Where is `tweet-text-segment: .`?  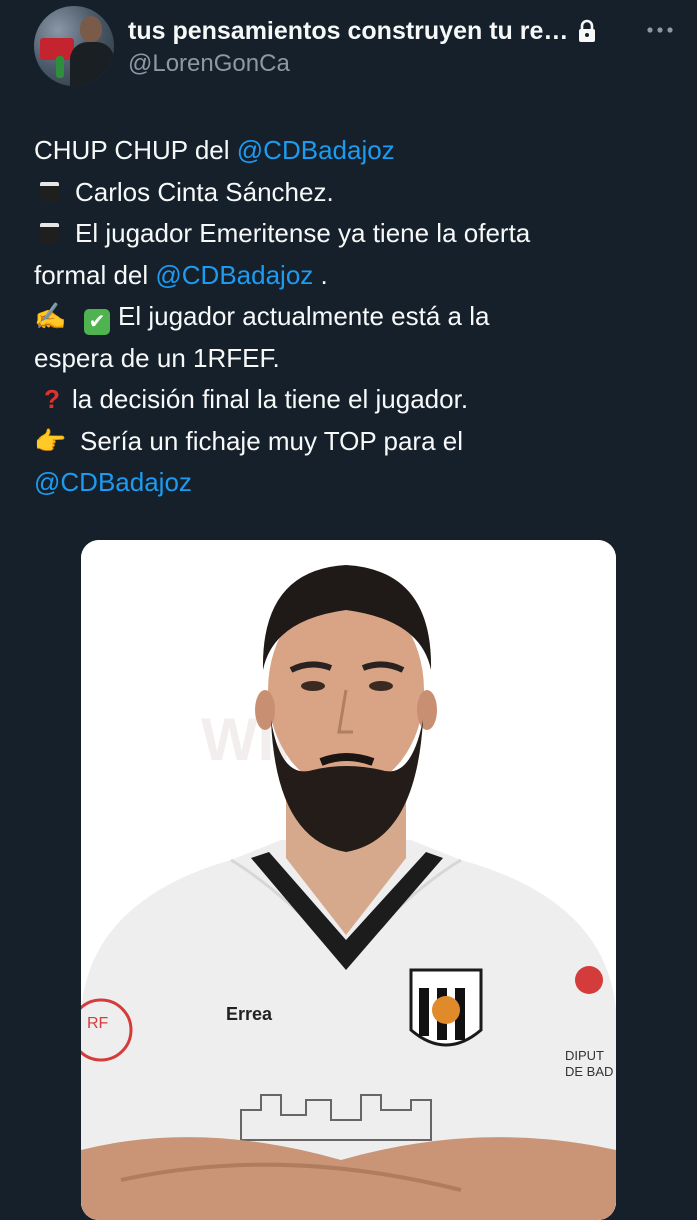
tweet-text-segment: . is located at coordinates (320, 274).